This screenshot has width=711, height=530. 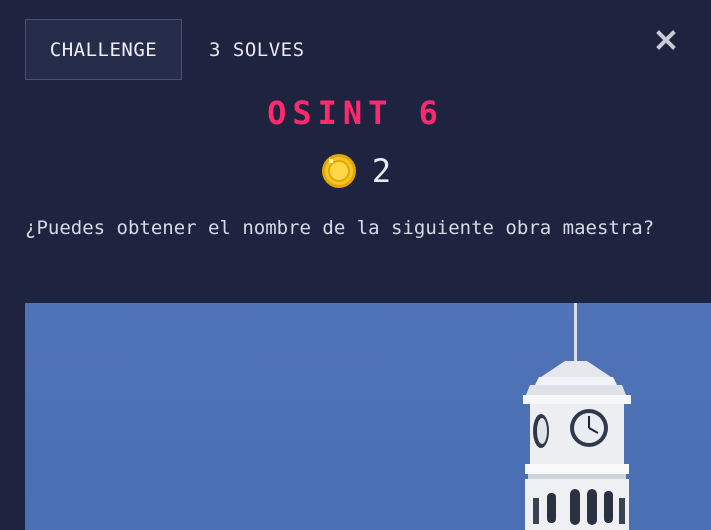 What do you see at coordinates (338, 171) in the screenshot?
I see `coin-icon` at bounding box center [338, 171].